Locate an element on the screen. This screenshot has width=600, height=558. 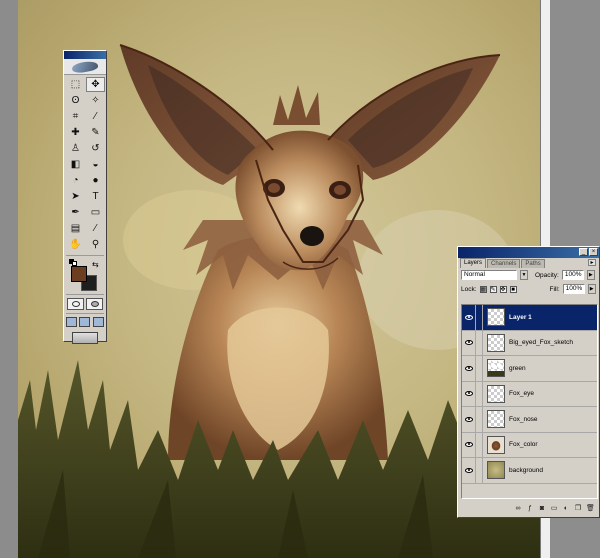
mask-icon: ◙ is located at coordinates (542, 509).